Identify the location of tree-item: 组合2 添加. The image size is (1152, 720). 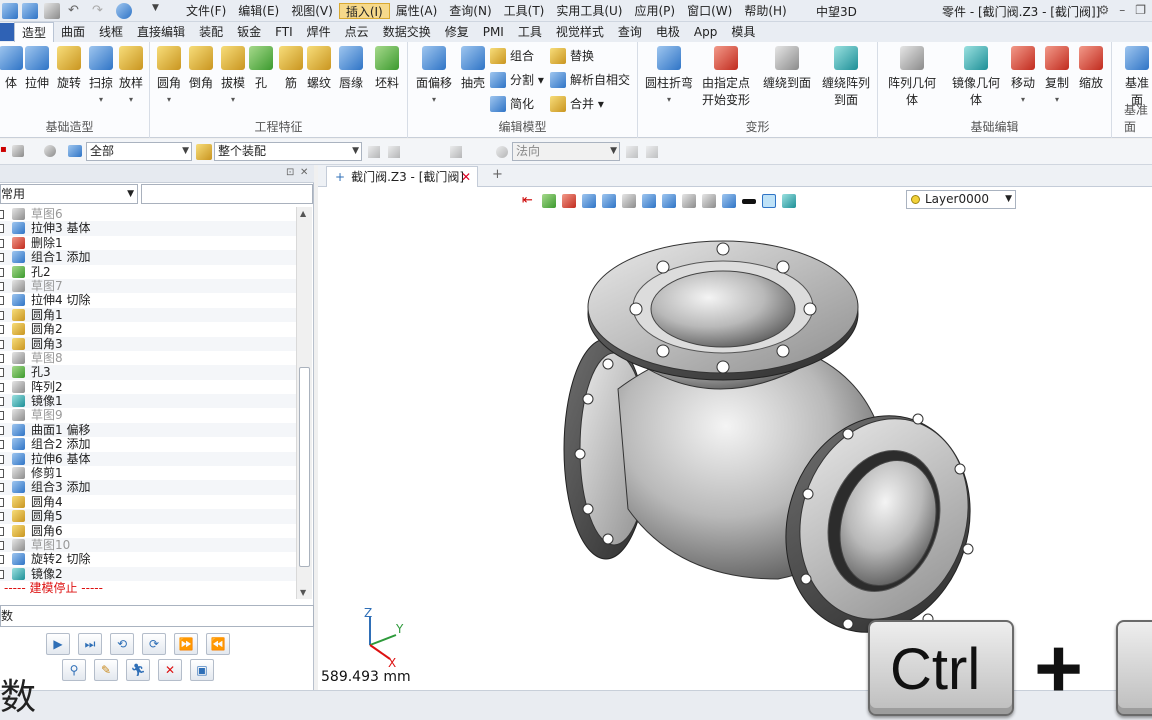
(148, 444).